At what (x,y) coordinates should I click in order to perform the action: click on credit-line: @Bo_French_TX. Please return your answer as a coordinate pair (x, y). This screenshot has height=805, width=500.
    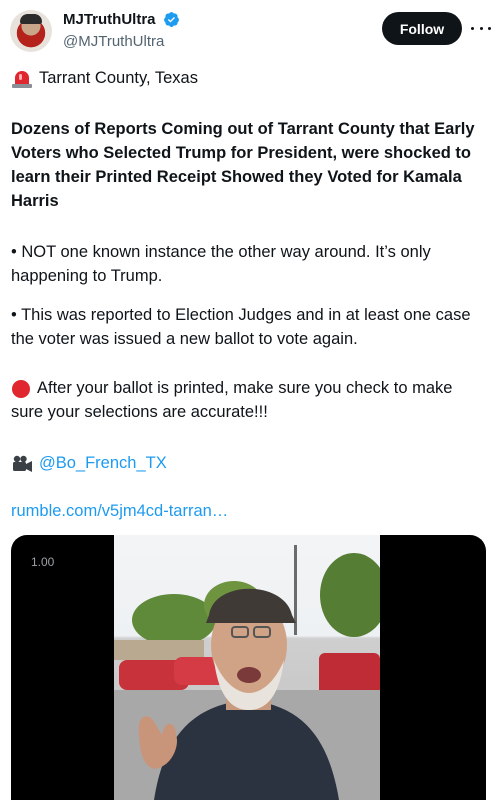
    Looking at the image, I should click on (248, 463).